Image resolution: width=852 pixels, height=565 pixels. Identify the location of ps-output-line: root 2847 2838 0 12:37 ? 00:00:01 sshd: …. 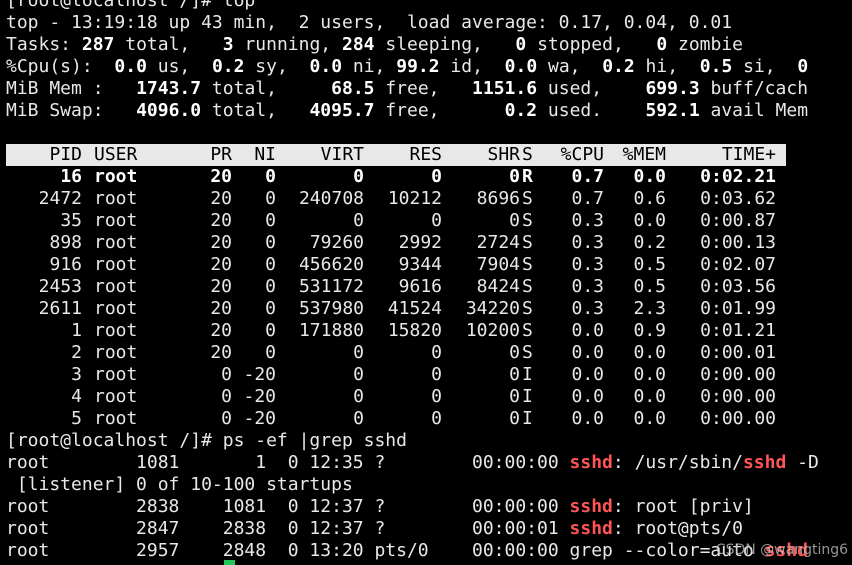
(374, 529).